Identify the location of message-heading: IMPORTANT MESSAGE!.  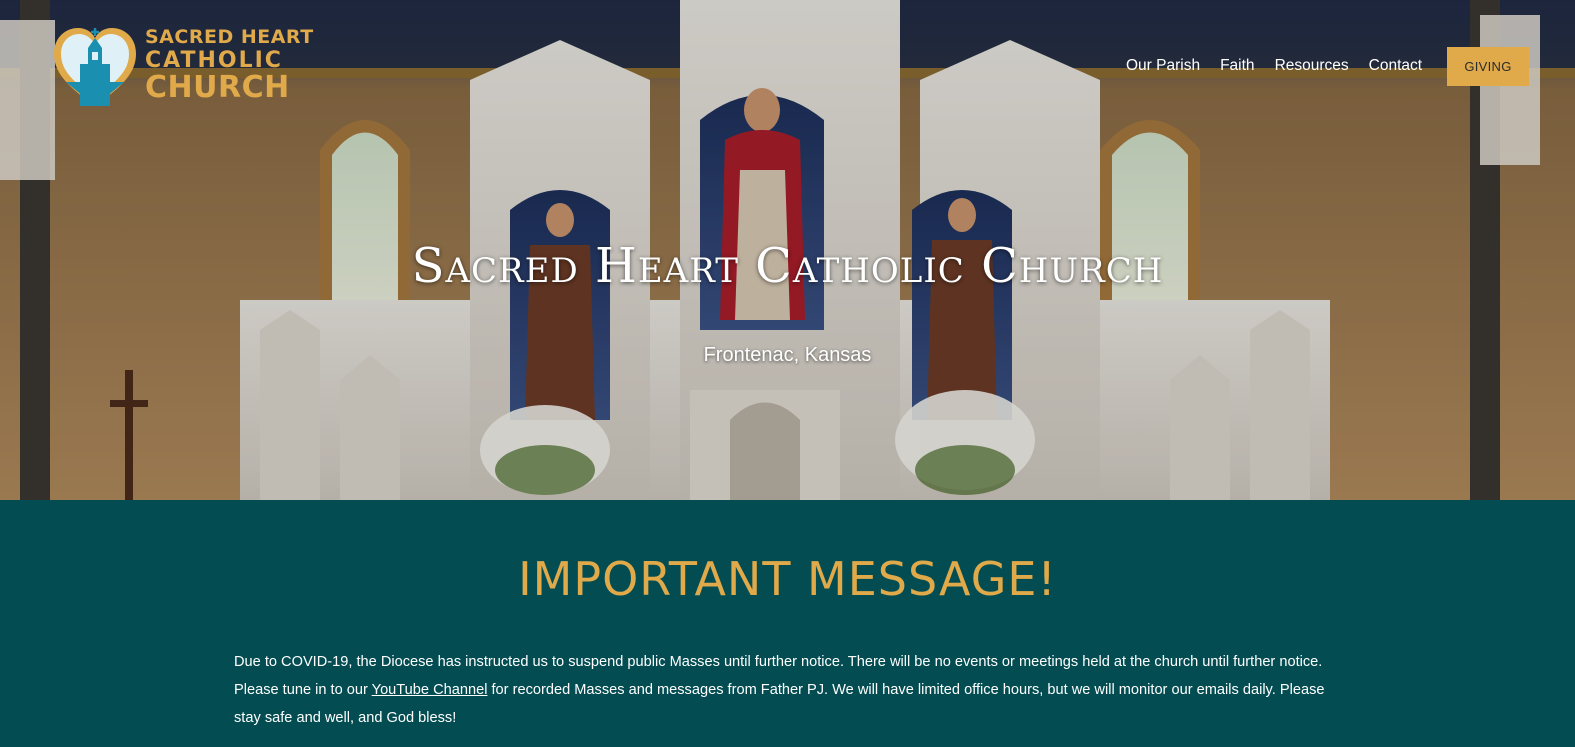
(787, 579).